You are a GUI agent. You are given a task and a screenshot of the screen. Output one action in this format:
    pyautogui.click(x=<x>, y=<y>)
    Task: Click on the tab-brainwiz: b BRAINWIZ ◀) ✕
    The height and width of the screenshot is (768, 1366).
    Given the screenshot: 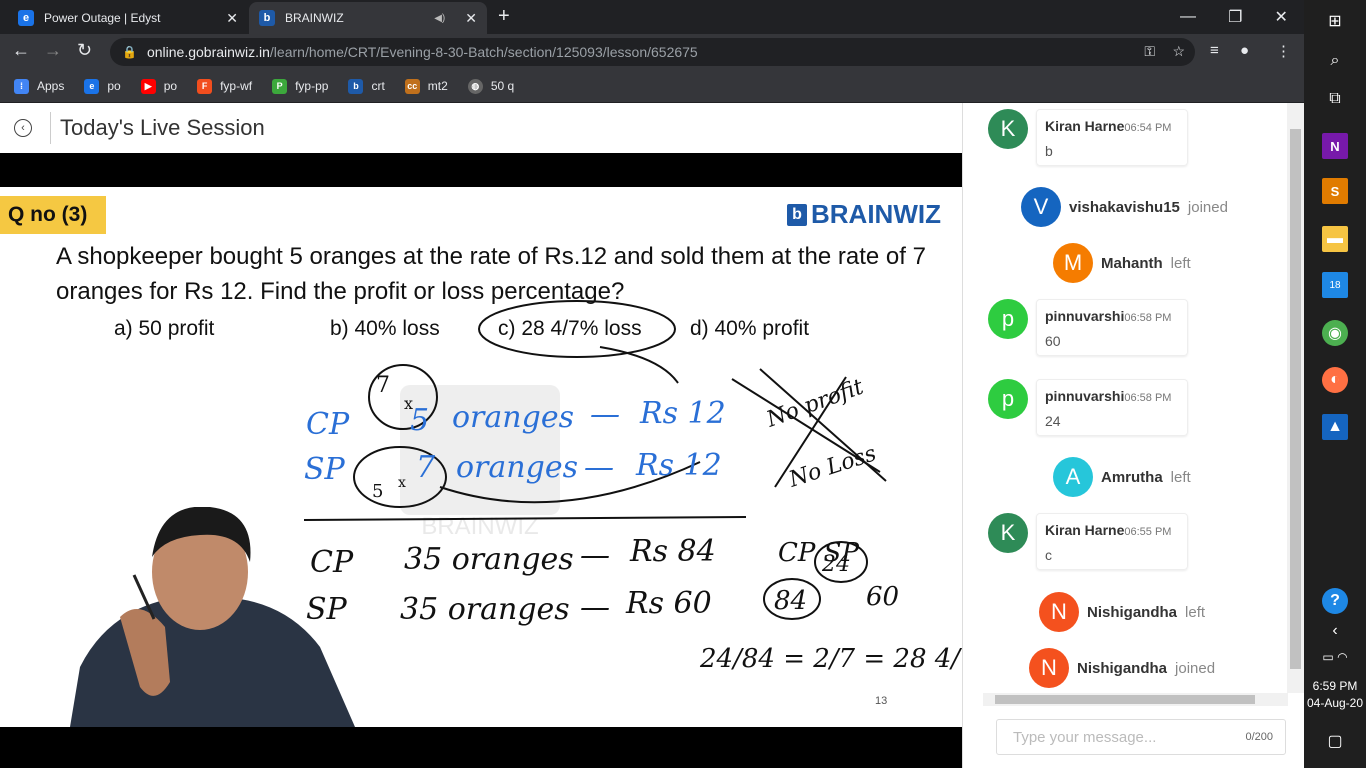 What is the action you would take?
    pyautogui.click(x=368, y=18)
    